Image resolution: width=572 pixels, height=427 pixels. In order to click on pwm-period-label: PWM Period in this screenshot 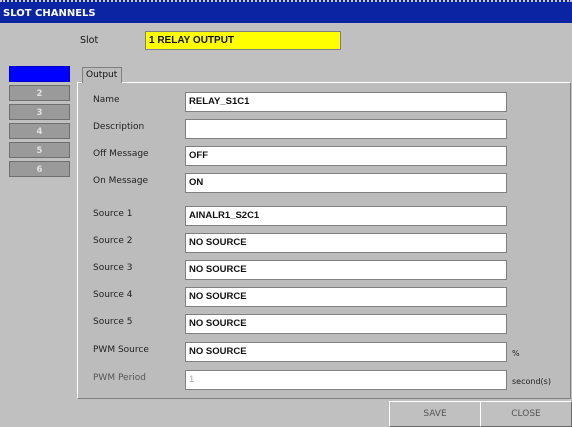, I will do `click(120, 378)`.